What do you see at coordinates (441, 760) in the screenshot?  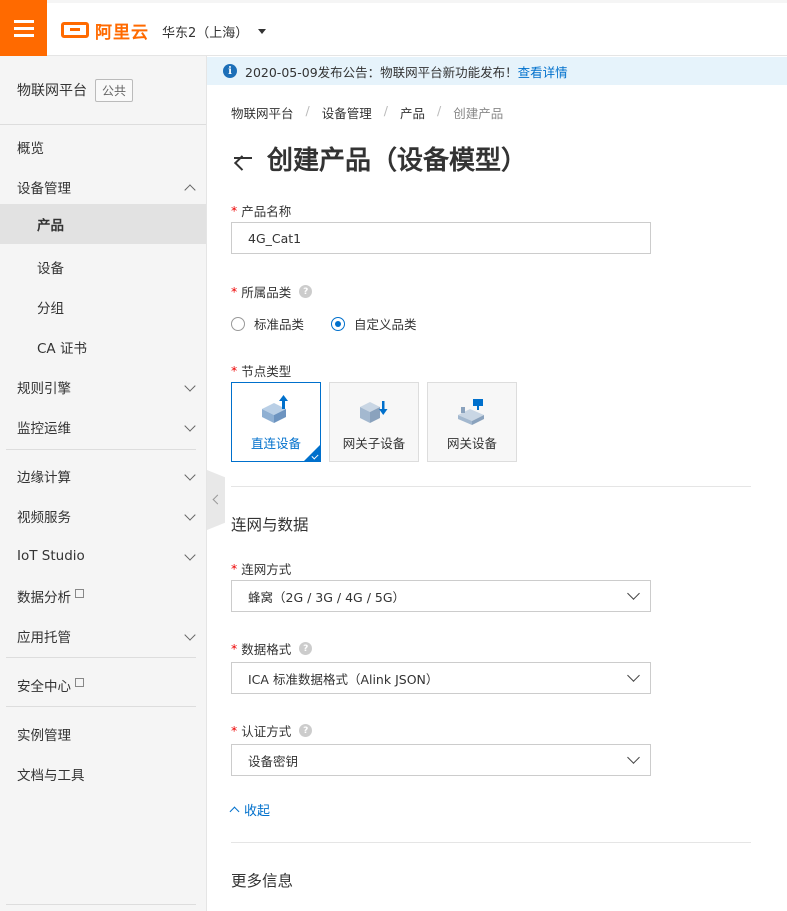 I see `auth-mode-select: 设备密钥` at bounding box center [441, 760].